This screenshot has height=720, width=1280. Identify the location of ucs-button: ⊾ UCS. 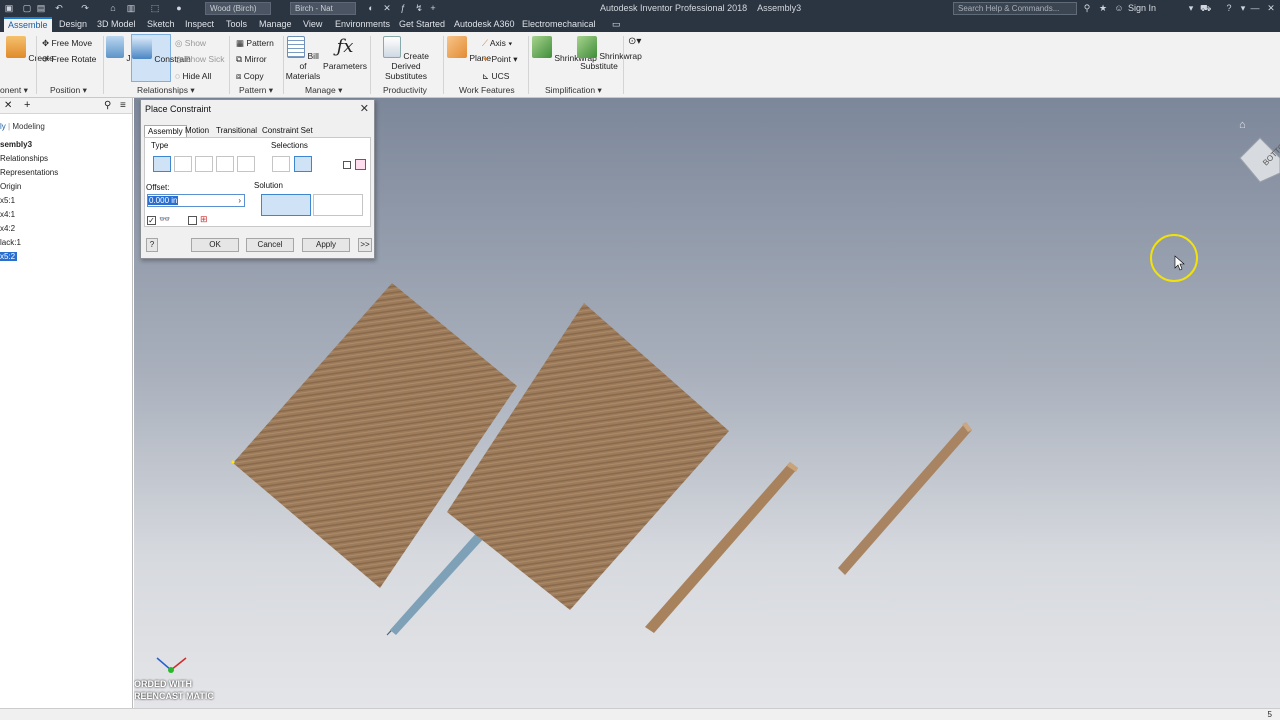
(495, 76).